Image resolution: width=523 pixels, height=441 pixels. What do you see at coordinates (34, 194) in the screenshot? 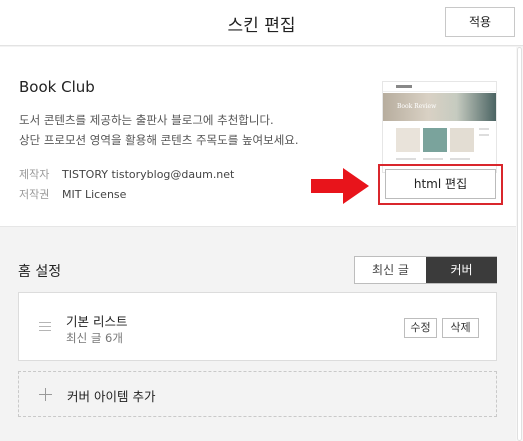
I see `license-label: 저작권` at bounding box center [34, 194].